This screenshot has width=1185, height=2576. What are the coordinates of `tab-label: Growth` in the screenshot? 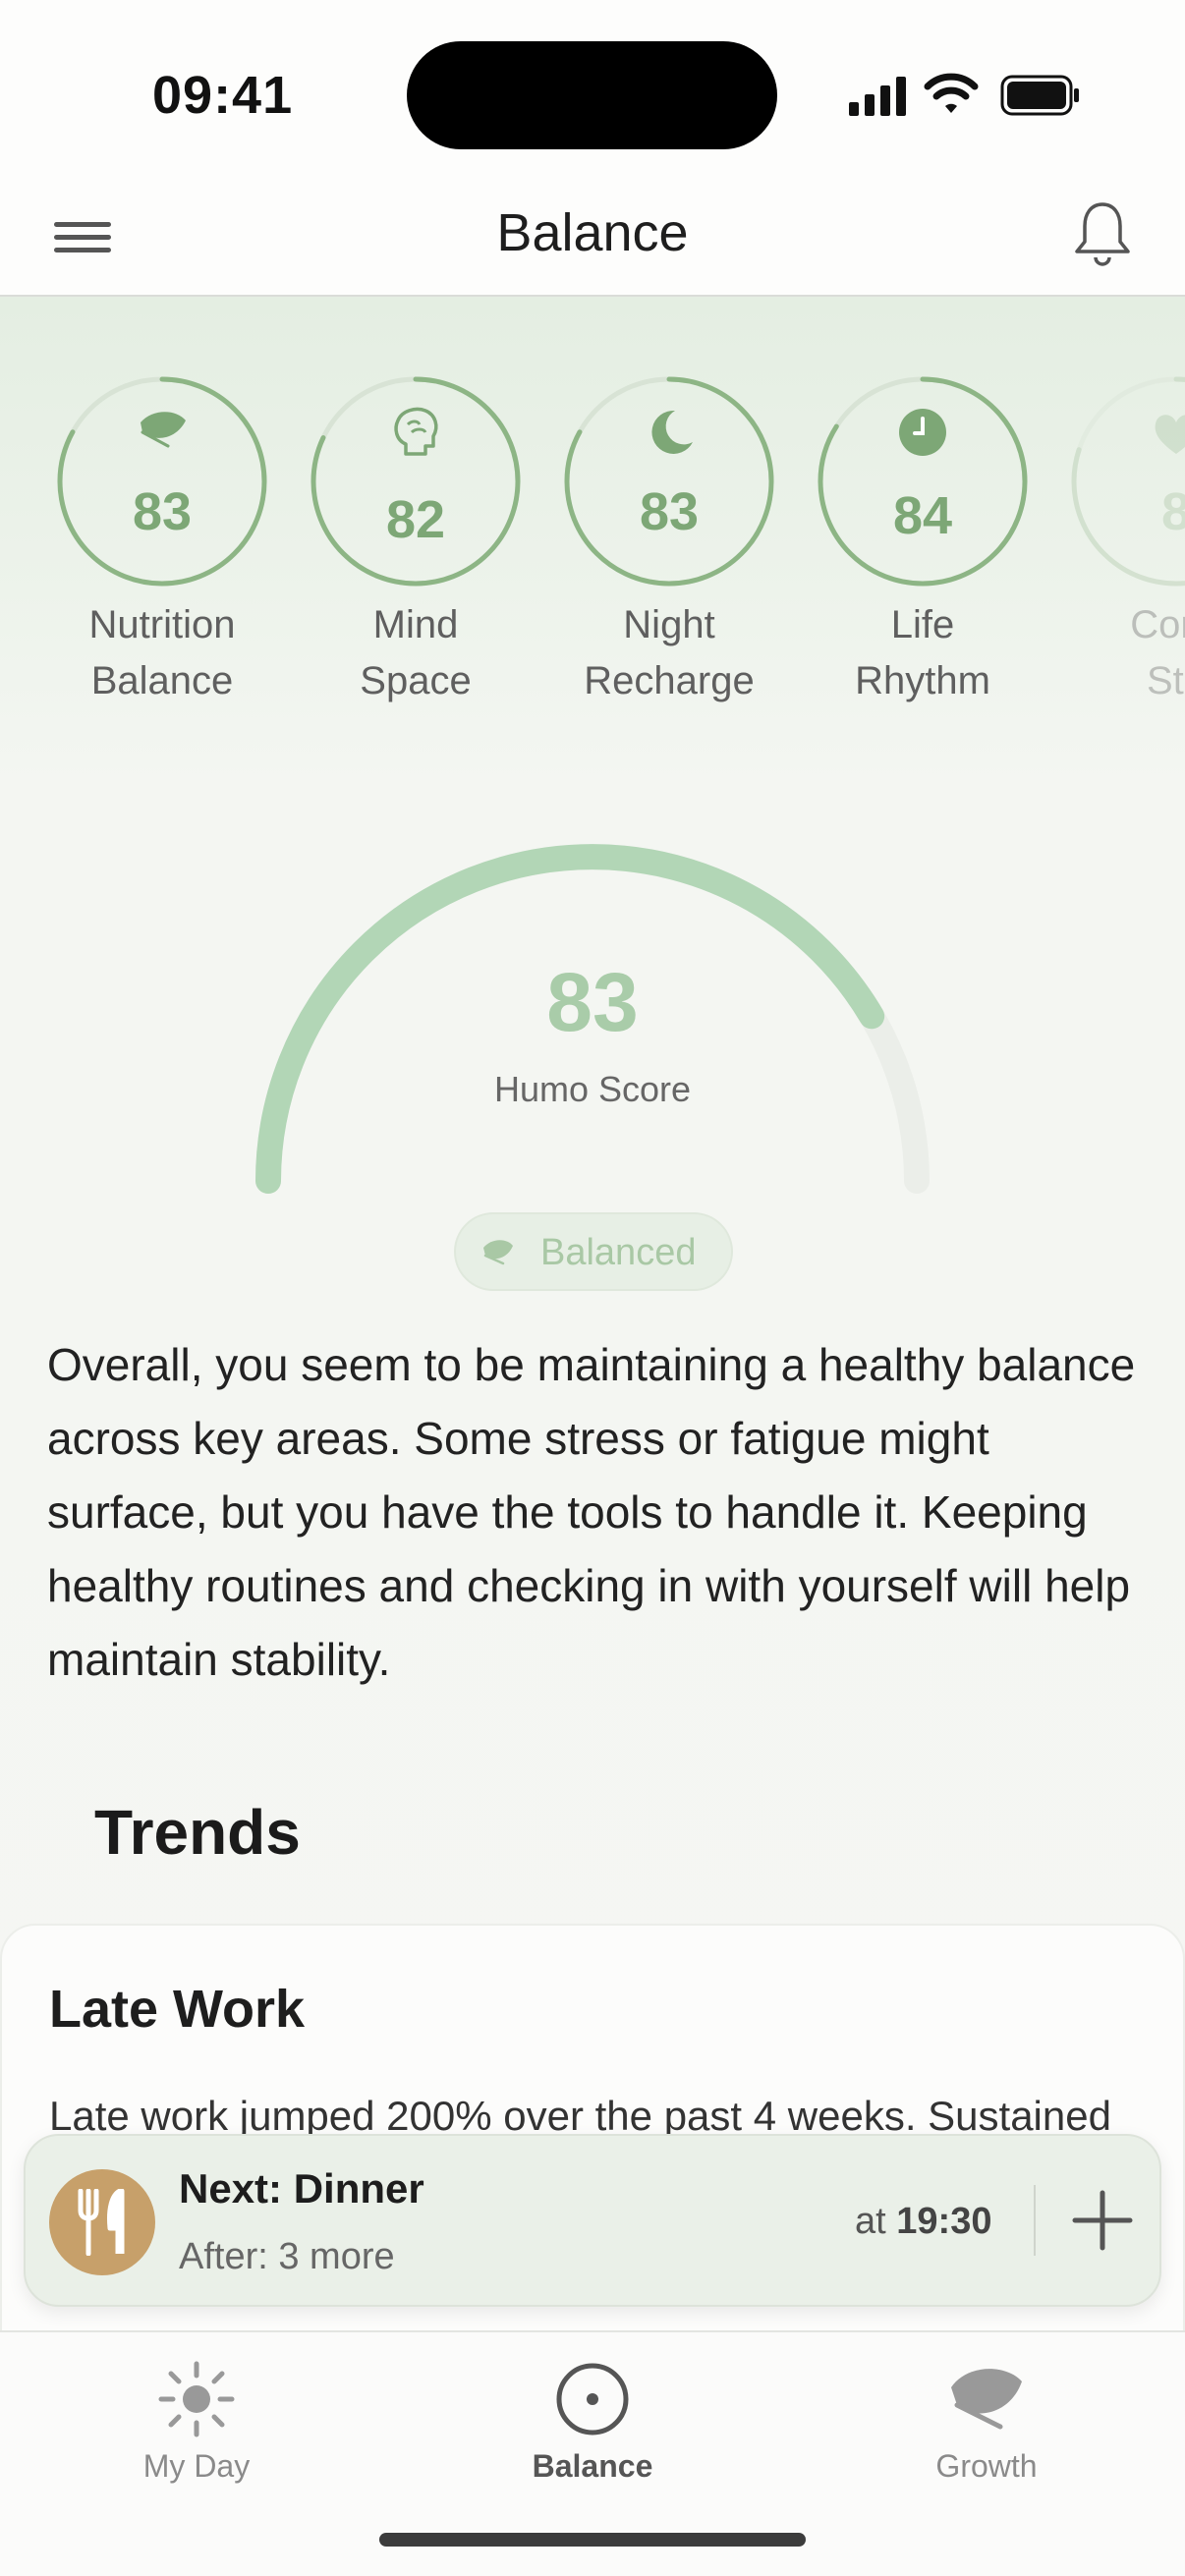 It's located at (987, 2466).